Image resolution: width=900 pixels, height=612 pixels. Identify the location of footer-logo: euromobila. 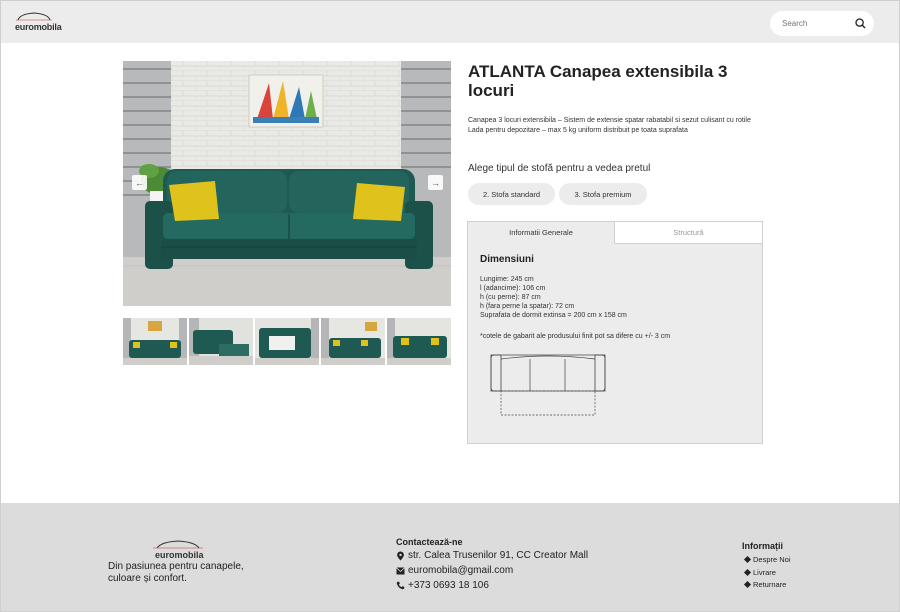
(179, 550).